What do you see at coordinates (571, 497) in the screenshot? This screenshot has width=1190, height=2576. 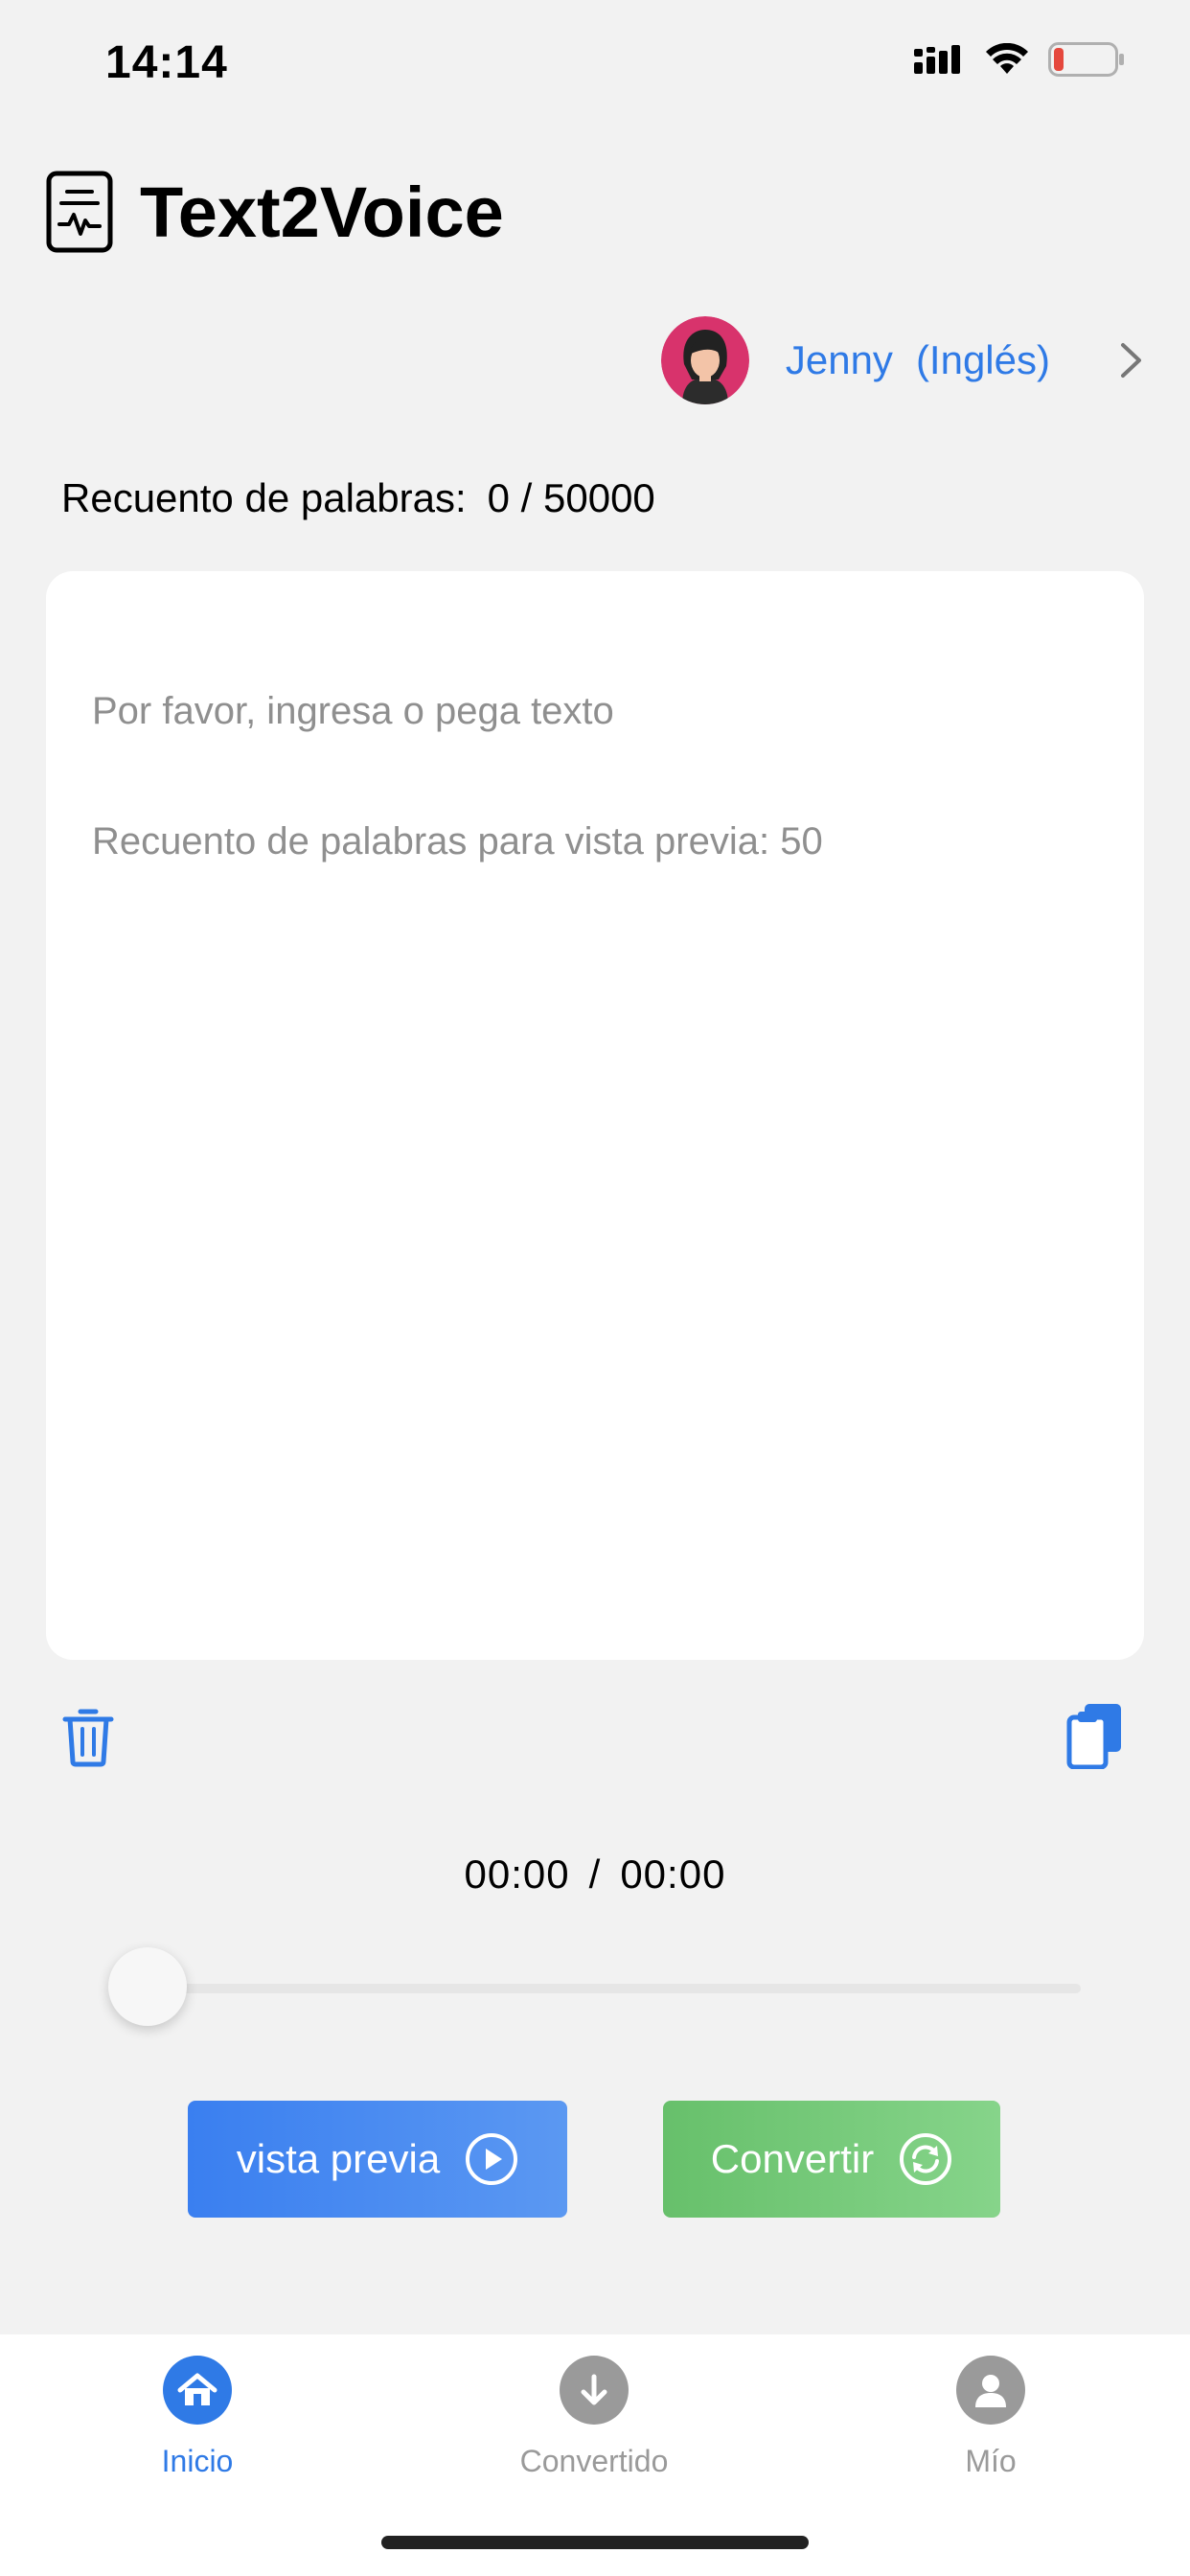 I see `word-count-value: 0 / 50000` at bounding box center [571, 497].